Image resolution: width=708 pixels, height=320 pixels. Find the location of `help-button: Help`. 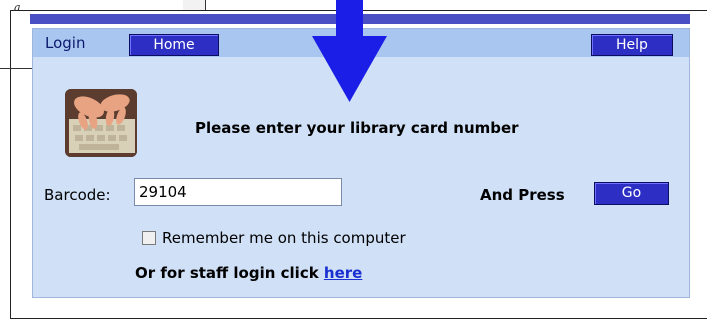

help-button: Help is located at coordinates (632, 45).